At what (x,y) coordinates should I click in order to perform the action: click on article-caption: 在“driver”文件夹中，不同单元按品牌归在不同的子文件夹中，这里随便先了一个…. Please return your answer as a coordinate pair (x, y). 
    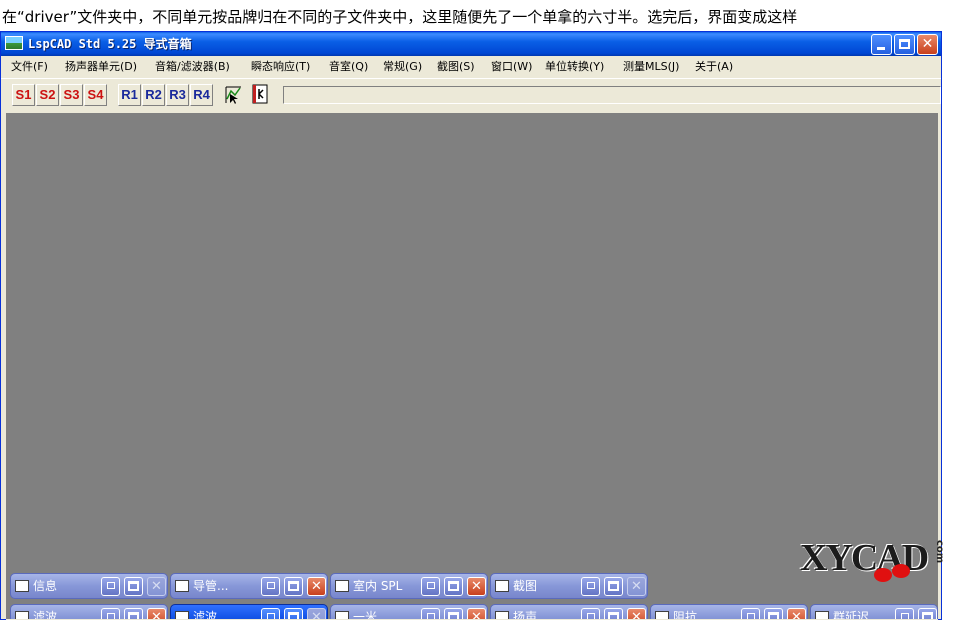
    Looking at the image, I should click on (400, 17).